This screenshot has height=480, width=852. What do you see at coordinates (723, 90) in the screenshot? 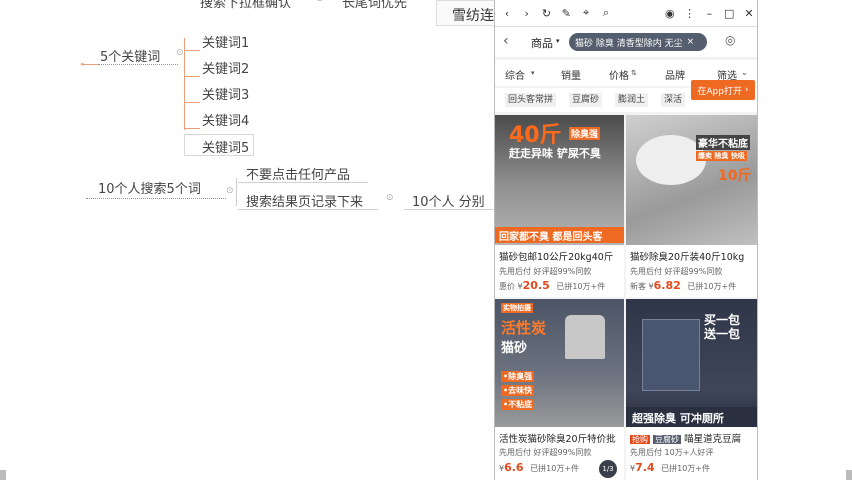
I see `open-in-app-button: 在App打开 ›` at bounding box center [723, 90].